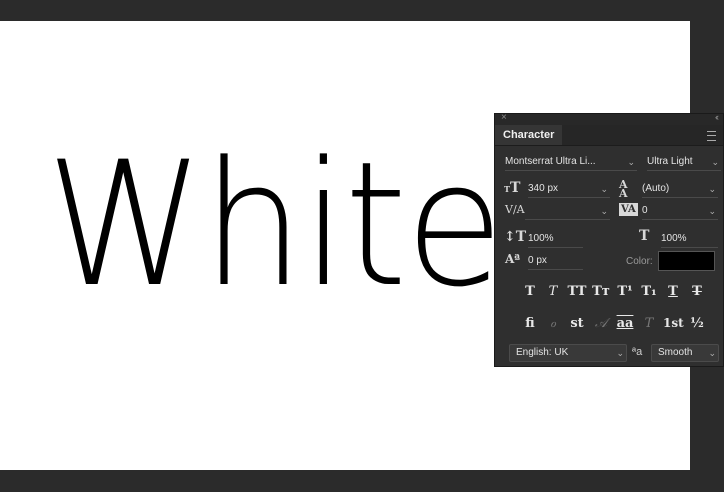 This screenshot has height=492, width=724. What do you see at coordinates (537, 260) in the screenshot?
I see `baseline-shift-value: 0 px` at bounding box center [537, 260].